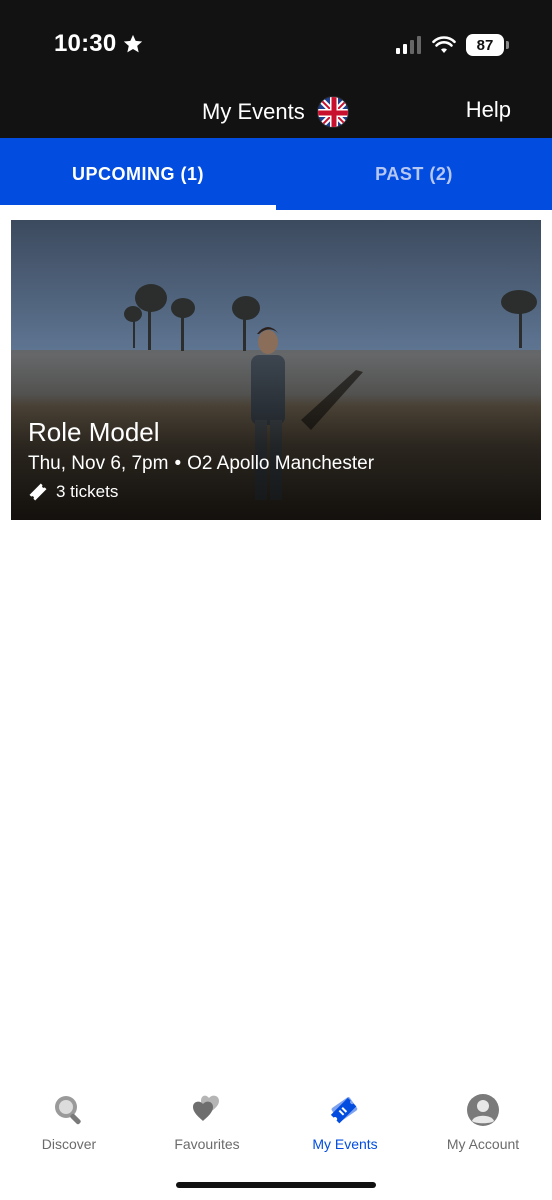 This screenshot has width=552, height=1200. I want to click on star-icon, so click(133, 43).